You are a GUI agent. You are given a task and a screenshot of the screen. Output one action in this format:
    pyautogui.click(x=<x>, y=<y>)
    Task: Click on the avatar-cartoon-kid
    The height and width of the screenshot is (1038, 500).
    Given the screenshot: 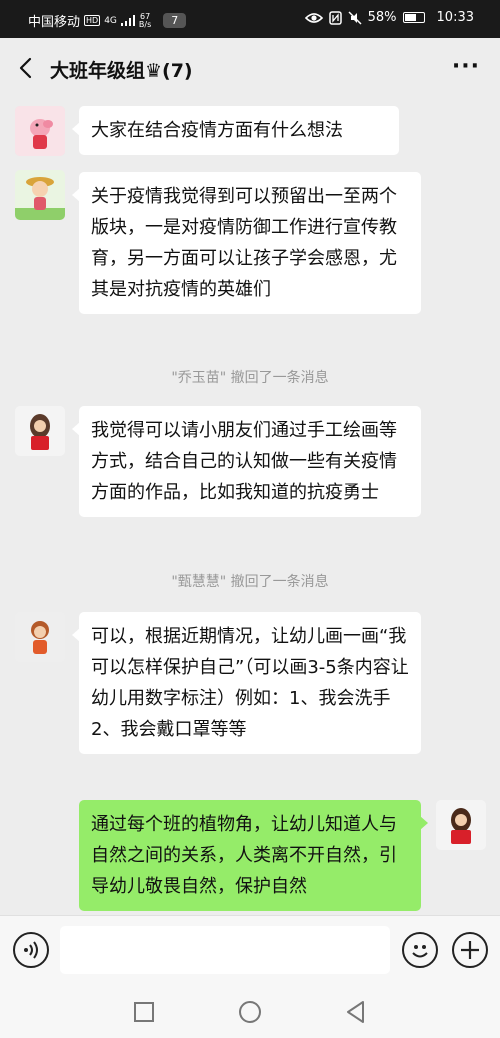 What is the action you would take?
    pyautogui.click(x=40, y=637)
    